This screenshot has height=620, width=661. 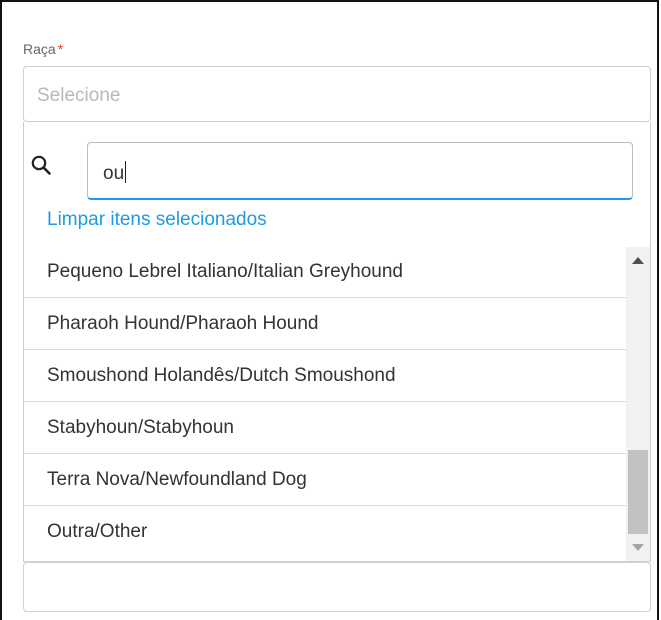 What do you see at coordinates (325, 480) in the screenshot?
I see `list-item: Terra Nova/Newfoundland Dog` at bounding box center [325, 480].